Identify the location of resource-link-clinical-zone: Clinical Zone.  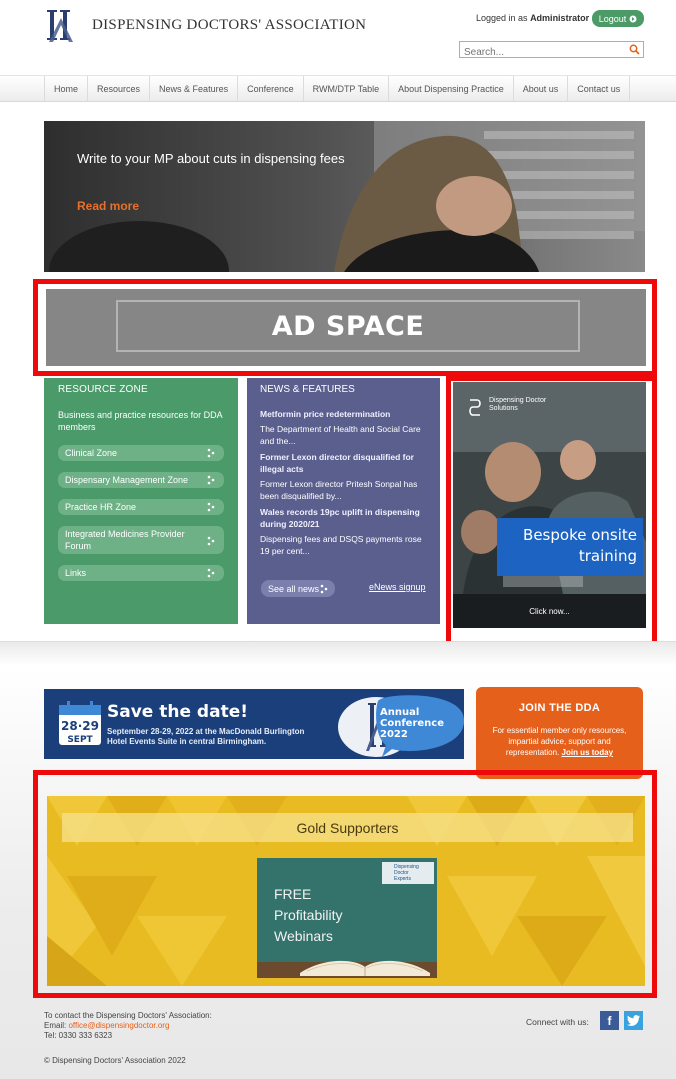
(141, 453).